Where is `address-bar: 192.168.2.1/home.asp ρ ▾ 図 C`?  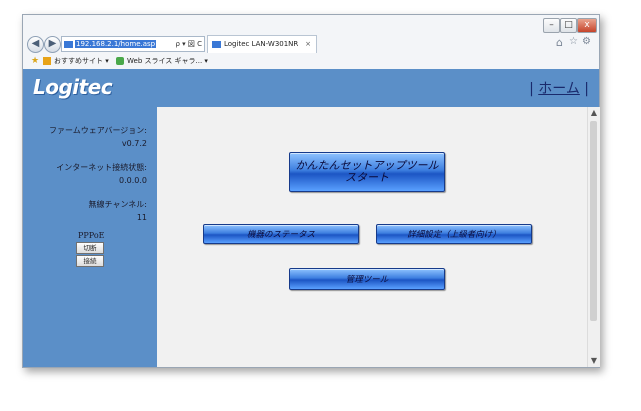
address-bar: 192.168.2.1/home.asp ρ ▾ 図 C is located at coordinates (133, 44).